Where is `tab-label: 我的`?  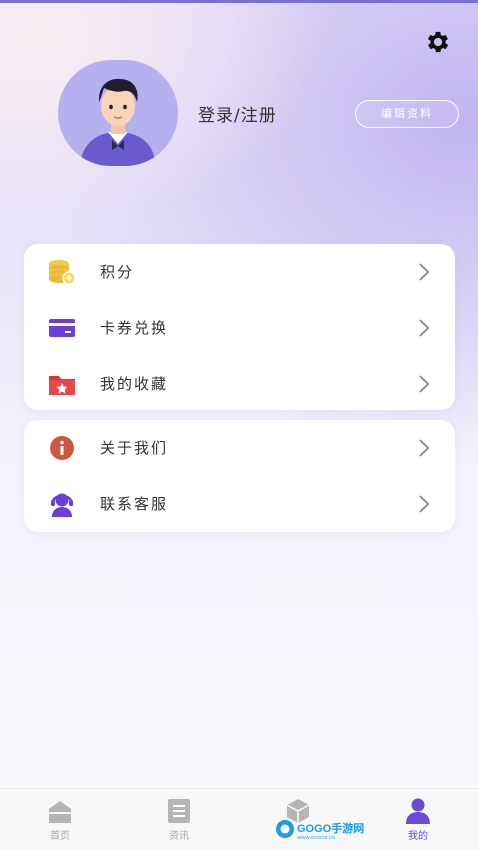 tab-label: 我的 is located at coordinates (418, 836).